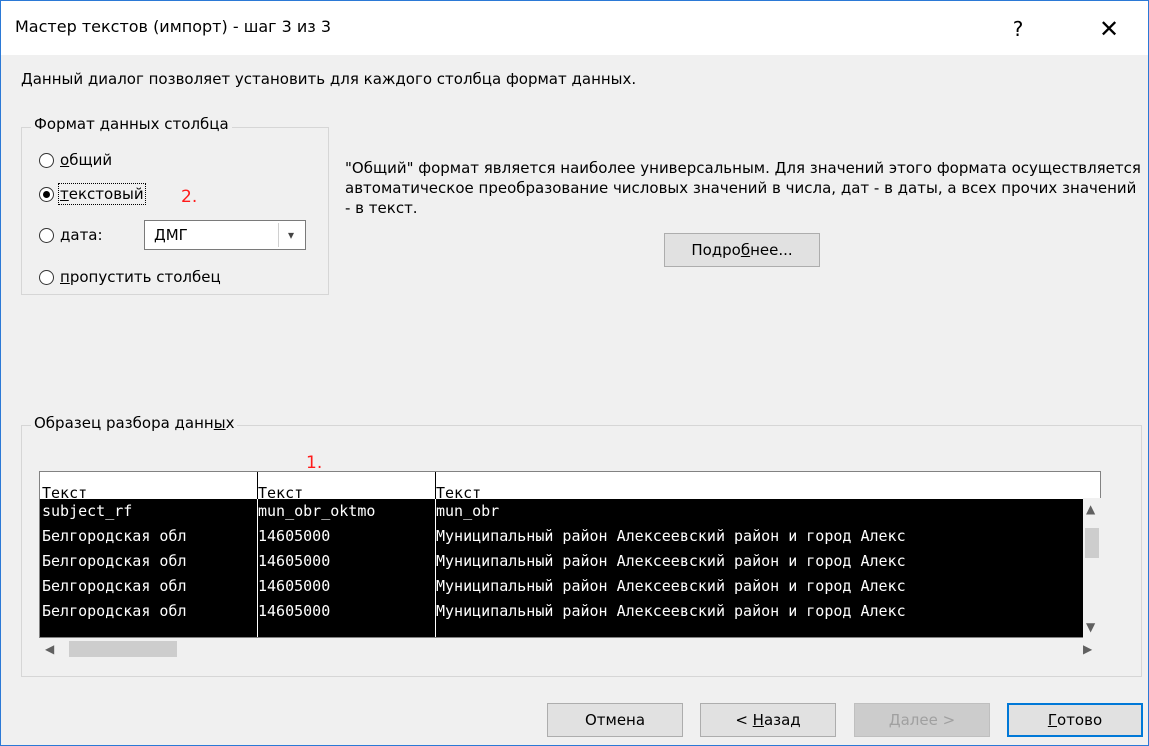  What do you see at coordinates (290, 235) in the screenshot?
I see `chevron-down-icon: ▾` at bounding box center [290, 235].